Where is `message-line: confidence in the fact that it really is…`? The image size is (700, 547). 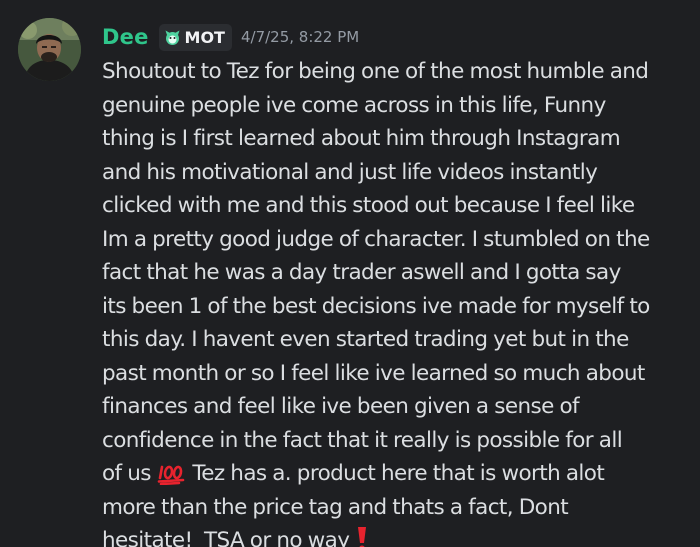 message-line: confidence in the fact that it really is… is located at coordinates (362, 440).